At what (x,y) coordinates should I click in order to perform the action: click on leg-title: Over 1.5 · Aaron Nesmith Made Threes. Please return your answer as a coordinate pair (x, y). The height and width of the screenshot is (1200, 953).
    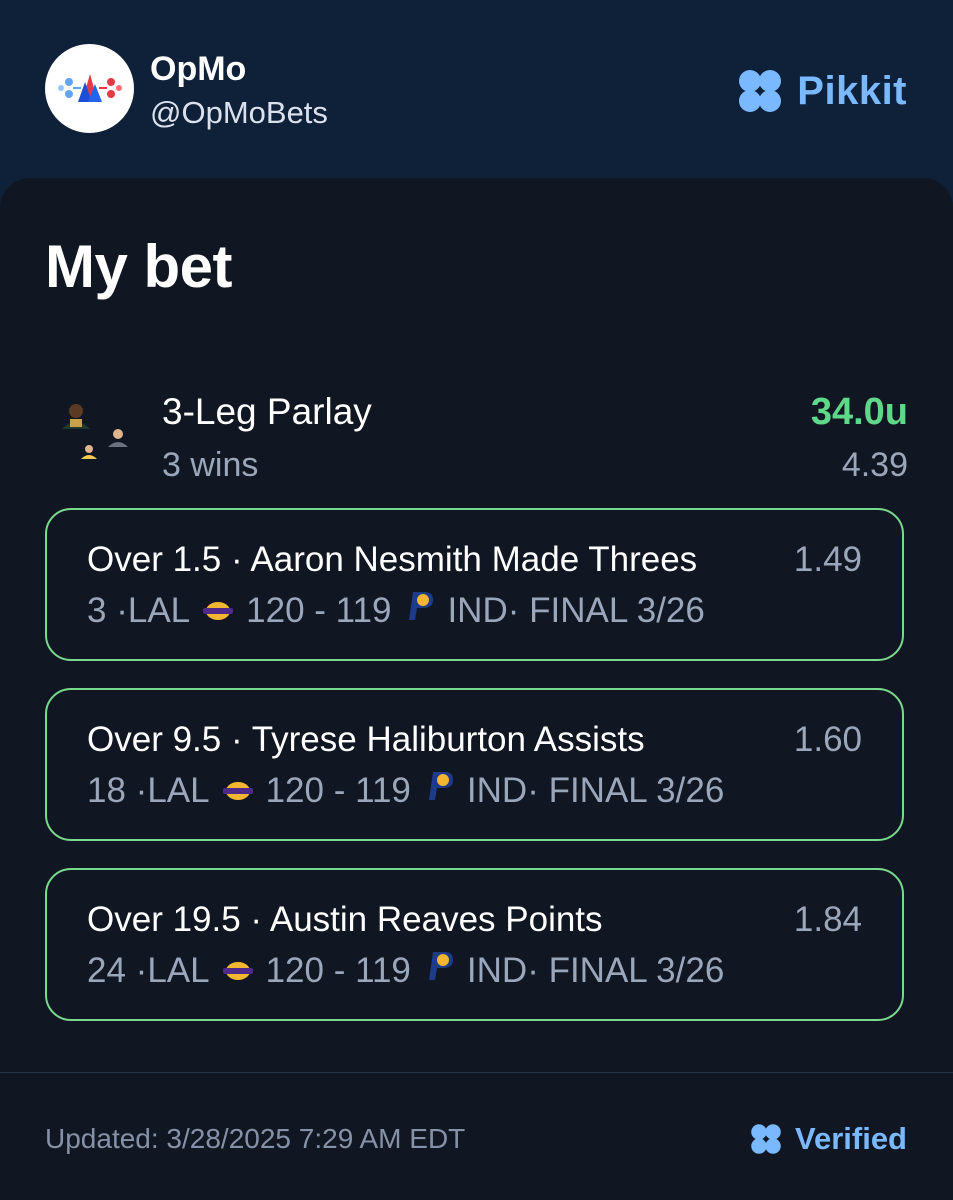
    Looking at the image, I should click on (392, 559).